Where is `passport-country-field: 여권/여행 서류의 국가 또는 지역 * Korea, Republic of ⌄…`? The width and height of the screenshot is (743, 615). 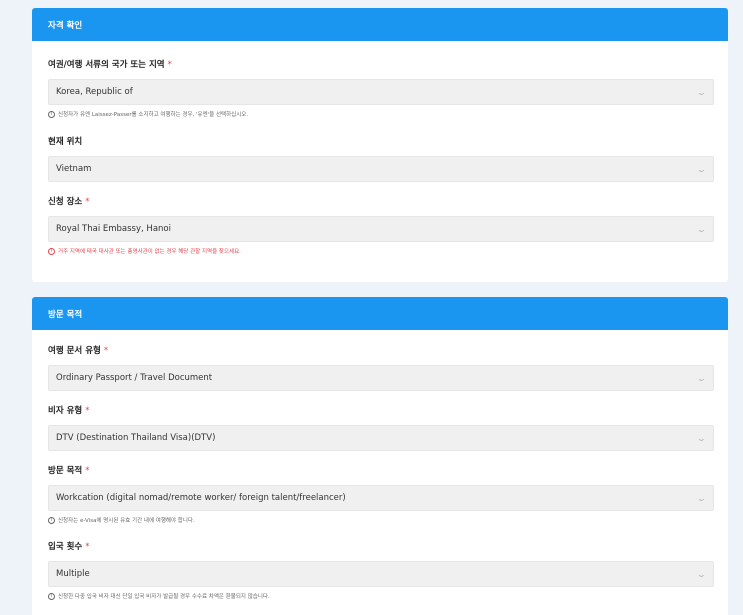 passport-country-field: 여권/여행 서류의 국가 또는 지역 * Korea, Republic of ⌄… is located at coordinates (381, 88).